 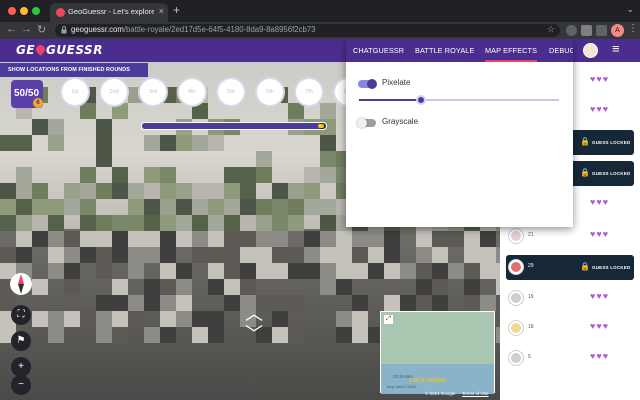 I want to click on tab-map-effects: MAP EFFECTS, so click(x=511, y=54).